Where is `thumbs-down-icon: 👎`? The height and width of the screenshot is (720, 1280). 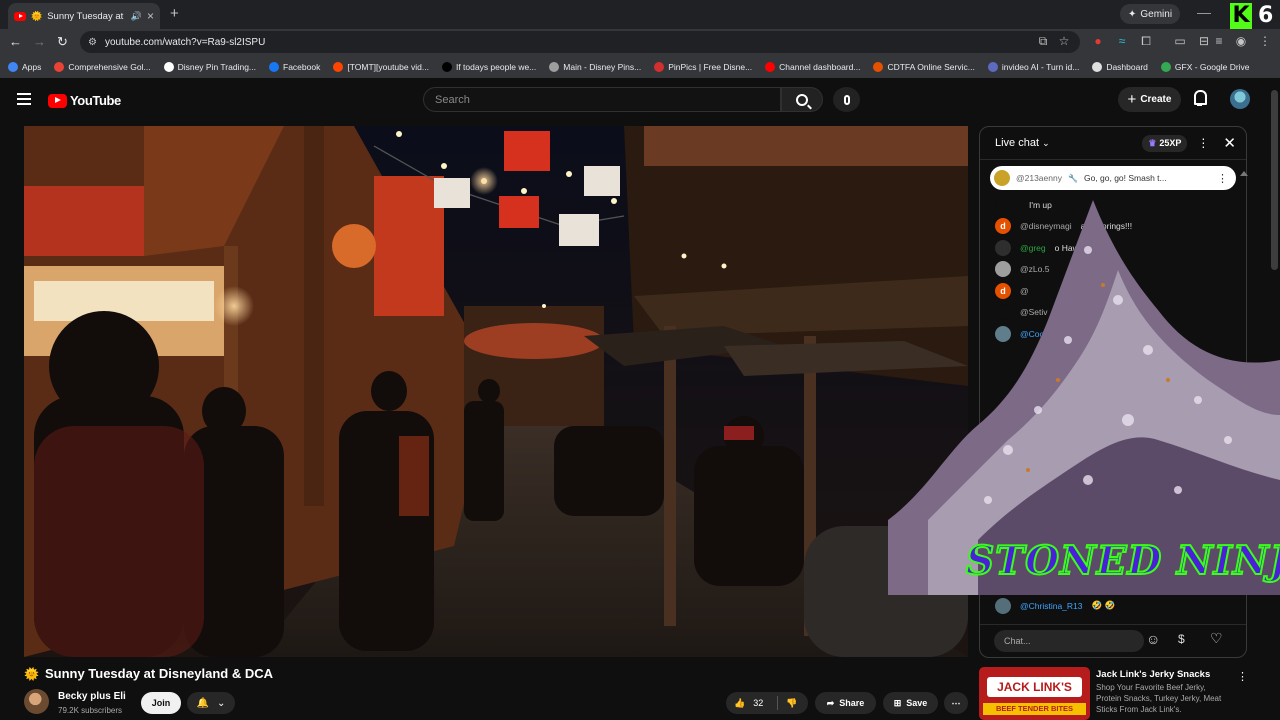
thumbs-down-icon: 👎 is located at coordinates (791, 703).